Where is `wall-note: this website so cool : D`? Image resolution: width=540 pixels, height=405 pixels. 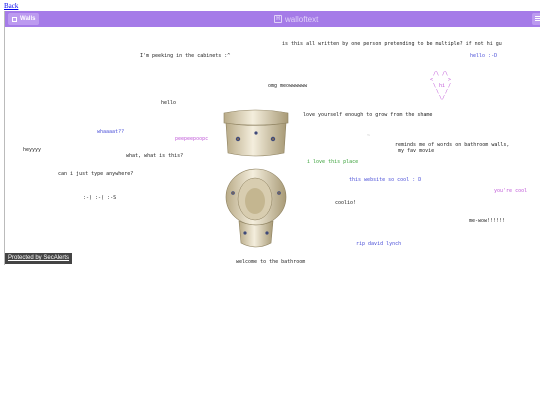 wall-note: this website so cool : D is located at coordinates (385, 180).